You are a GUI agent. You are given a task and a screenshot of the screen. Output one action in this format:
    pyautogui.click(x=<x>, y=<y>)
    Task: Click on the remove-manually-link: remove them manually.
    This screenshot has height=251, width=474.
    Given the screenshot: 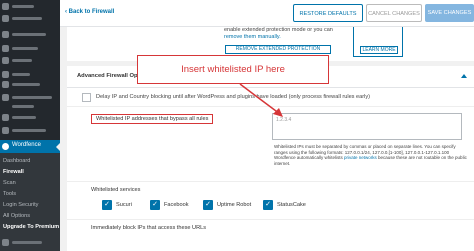 What is the action you would take?
    pyautogui.click(x=252, y=37)
    